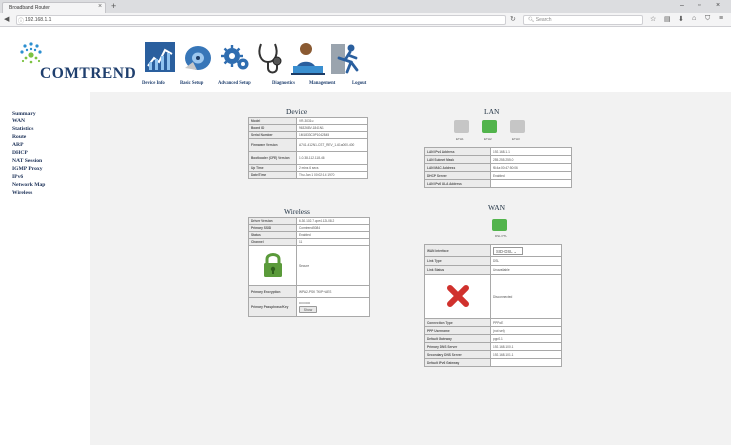 Image resolution: width=731 pixels, height=445 pixels. What do you see at coordinates (333, 265) in the screenshot?
I see `security-status: Secure` at bounding box center [333, 265].